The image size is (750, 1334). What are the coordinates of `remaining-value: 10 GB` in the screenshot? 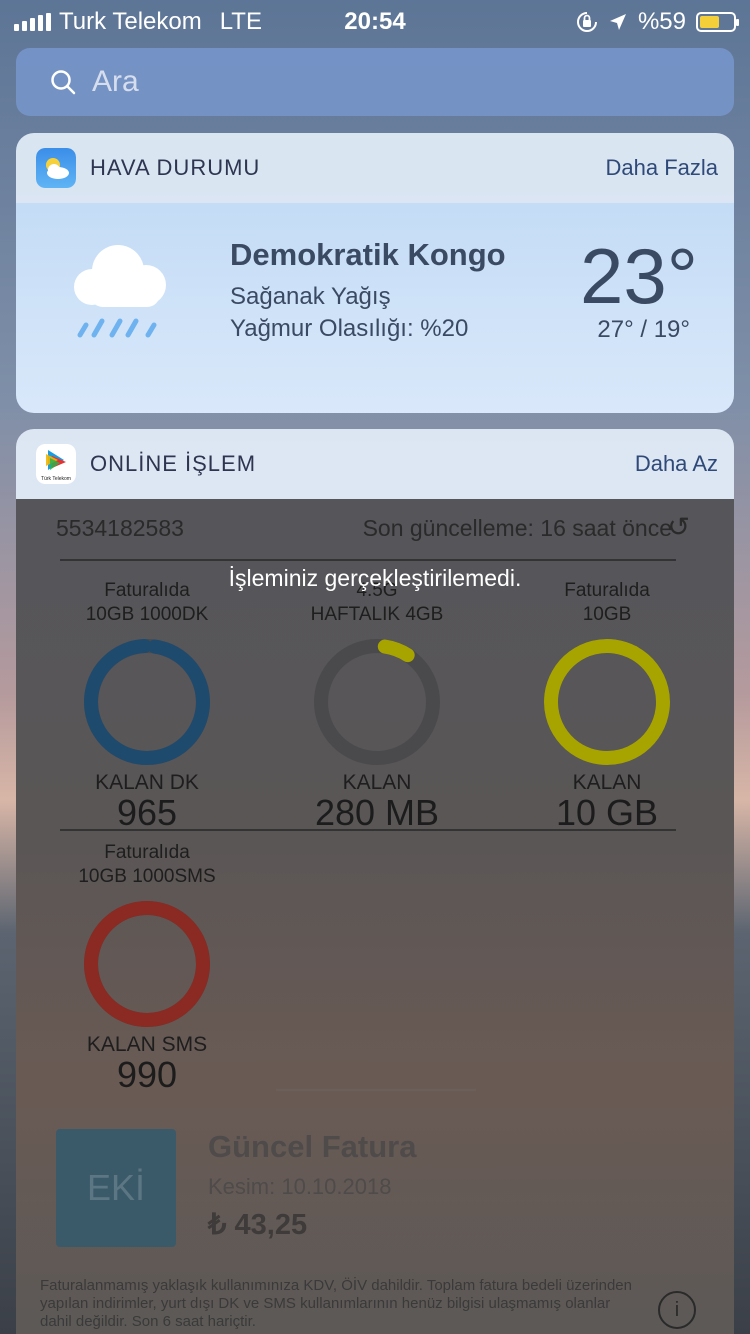 It's located at (607, 812).